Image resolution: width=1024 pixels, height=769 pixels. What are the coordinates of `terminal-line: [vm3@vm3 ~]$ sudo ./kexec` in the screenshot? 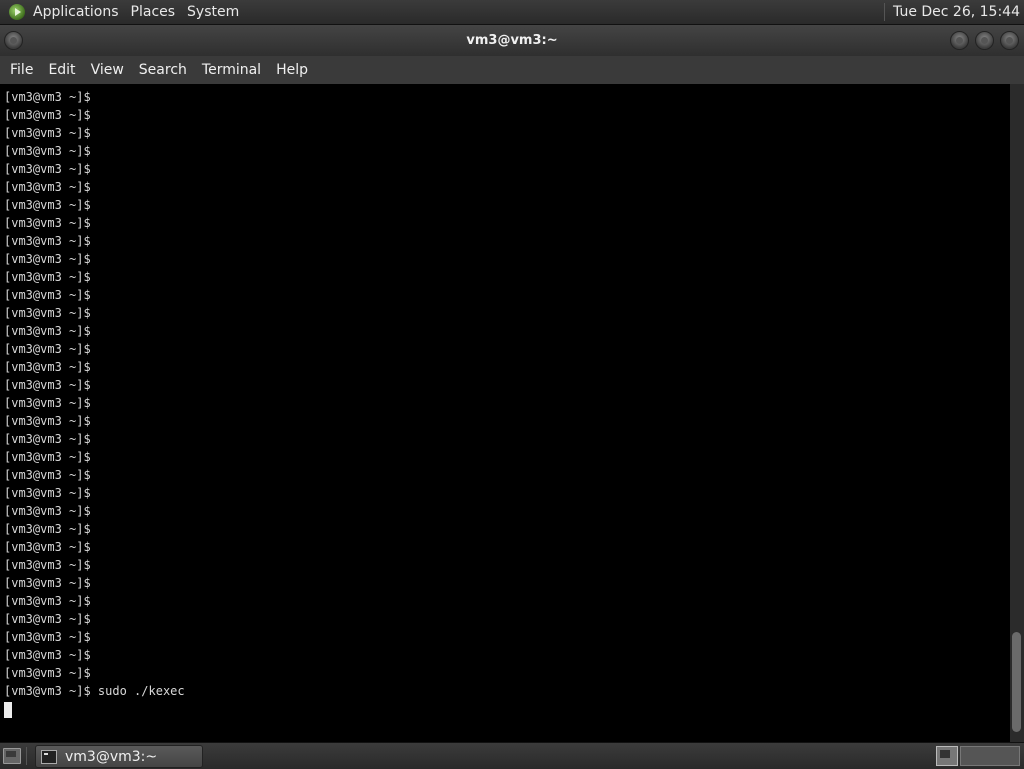 It's located at (94, 691).